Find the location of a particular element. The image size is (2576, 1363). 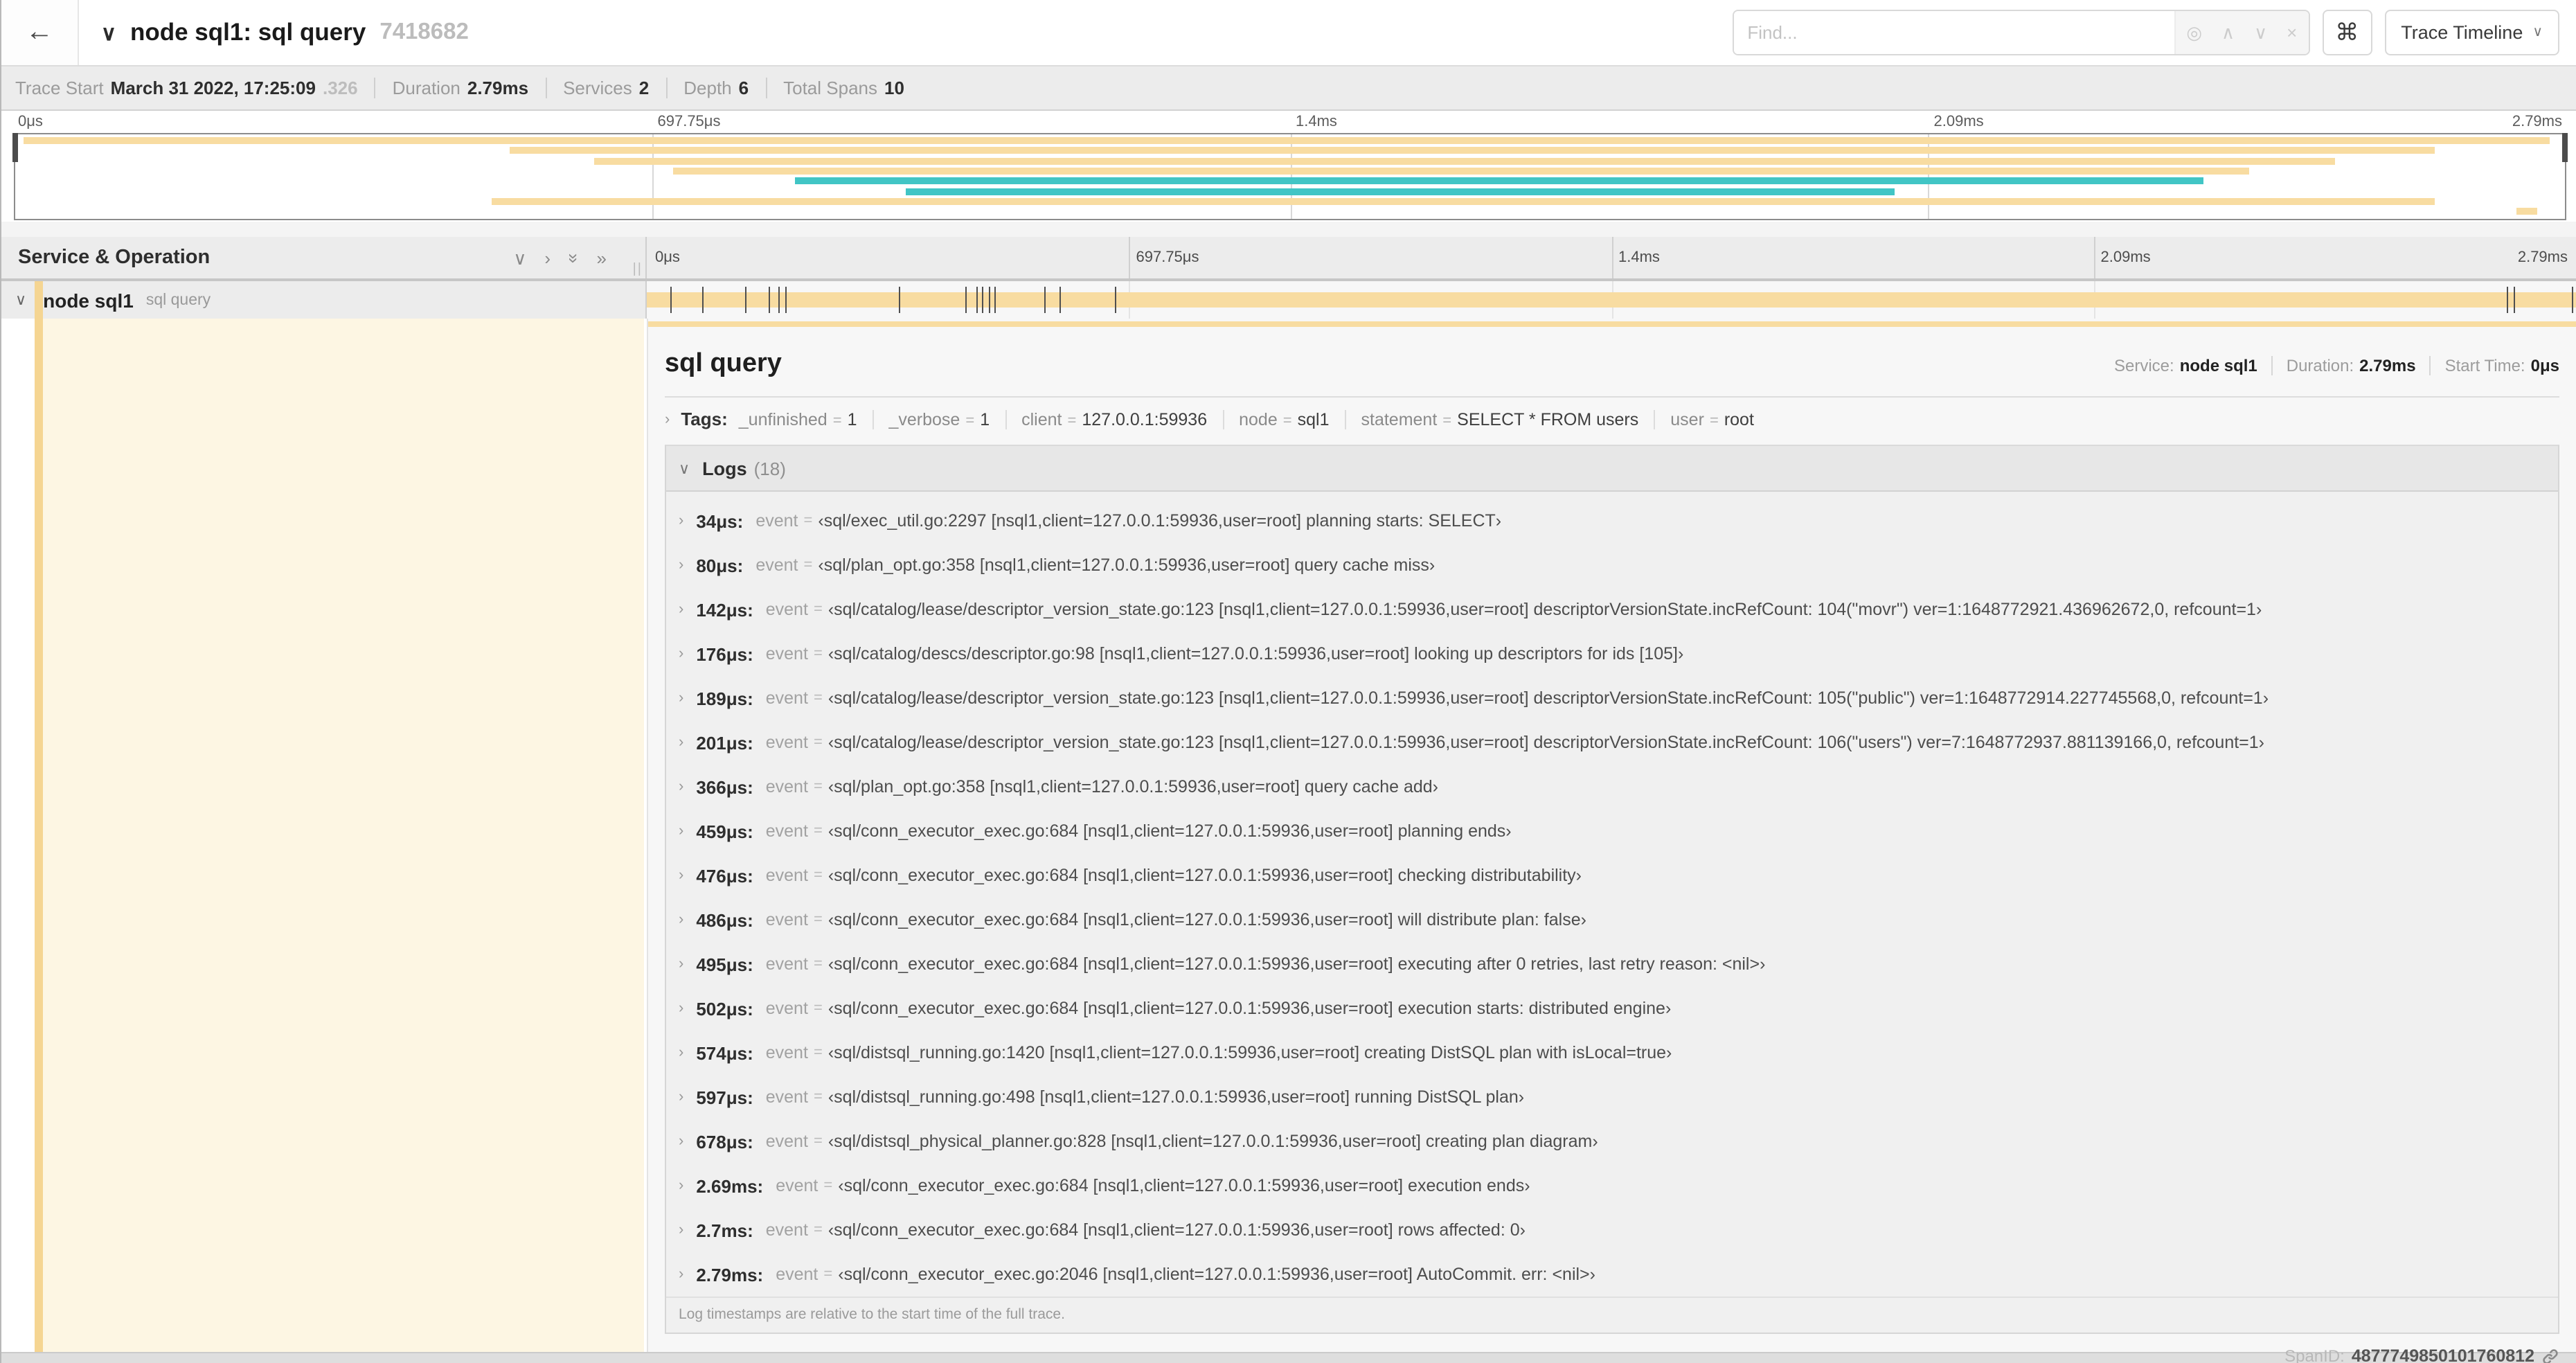

detail-meta-value: 2.79ms is located at coordinates (2388, 365).